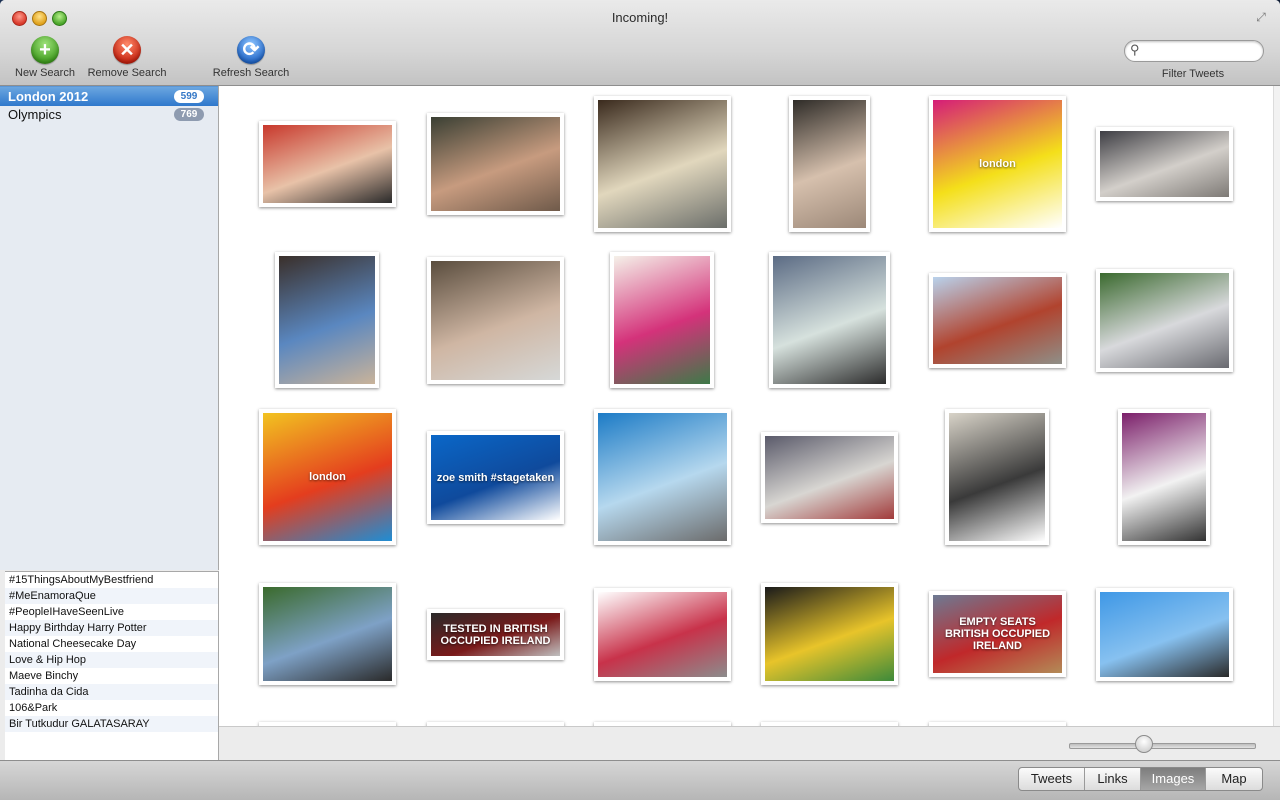  What do you see at coordinates (109, 328) in the screenshot?
I see `saved-searches-sidebar: London 2012 599 Olympics 769` at bounding box center [109, 328].